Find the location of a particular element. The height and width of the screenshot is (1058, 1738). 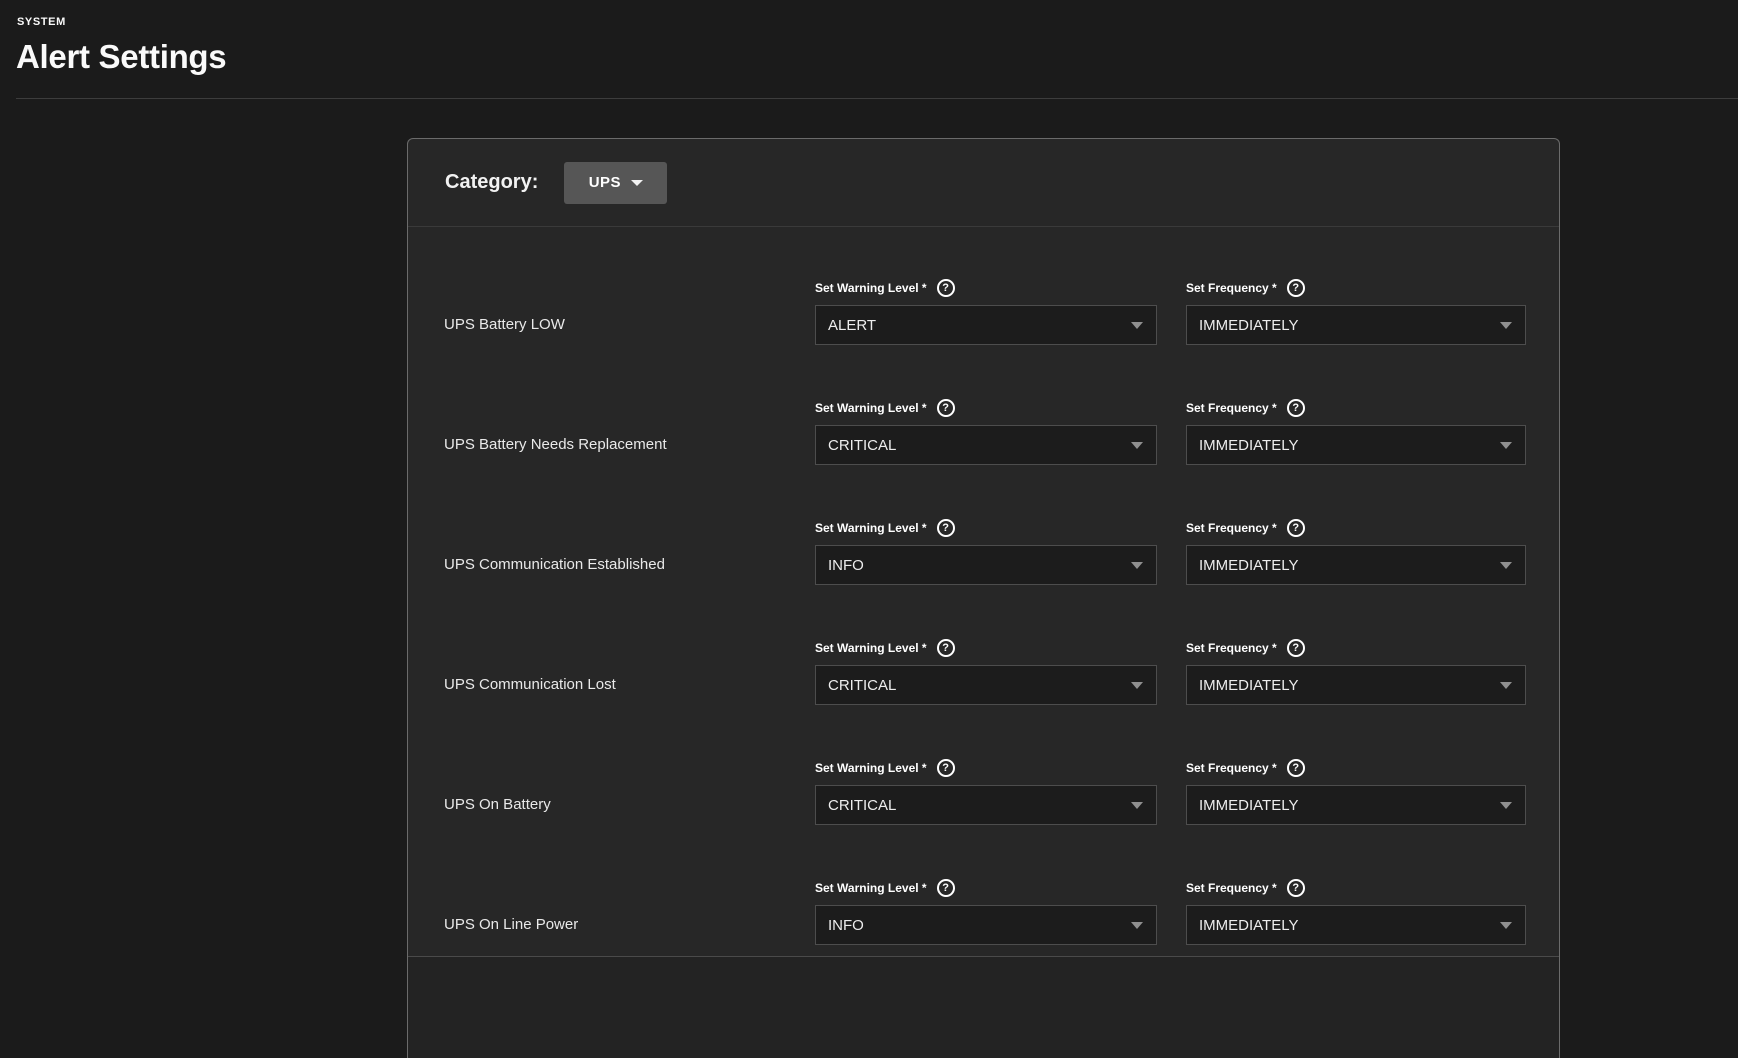

category-dropdown-value: UPS is located at coordinates (605, 182).